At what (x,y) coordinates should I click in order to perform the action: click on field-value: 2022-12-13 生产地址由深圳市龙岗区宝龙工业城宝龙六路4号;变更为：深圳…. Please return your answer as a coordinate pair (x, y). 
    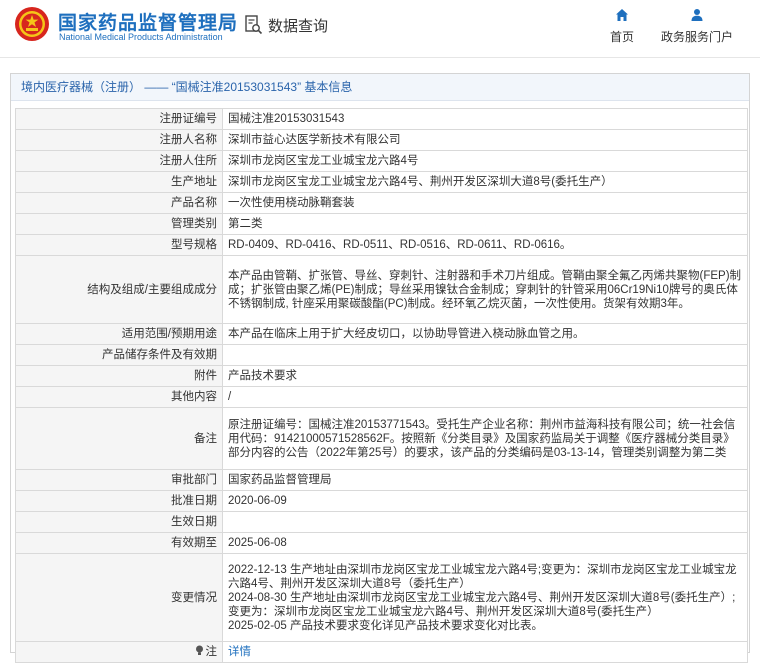
    Looking at the image, I should click on (485, 597).